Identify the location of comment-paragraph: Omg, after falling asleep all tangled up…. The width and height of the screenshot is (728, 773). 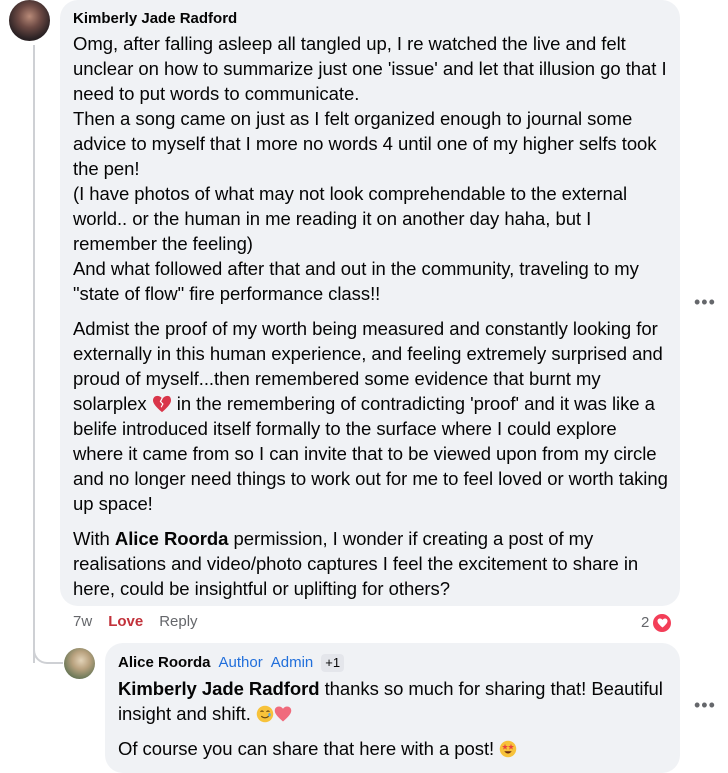
(370, 68).